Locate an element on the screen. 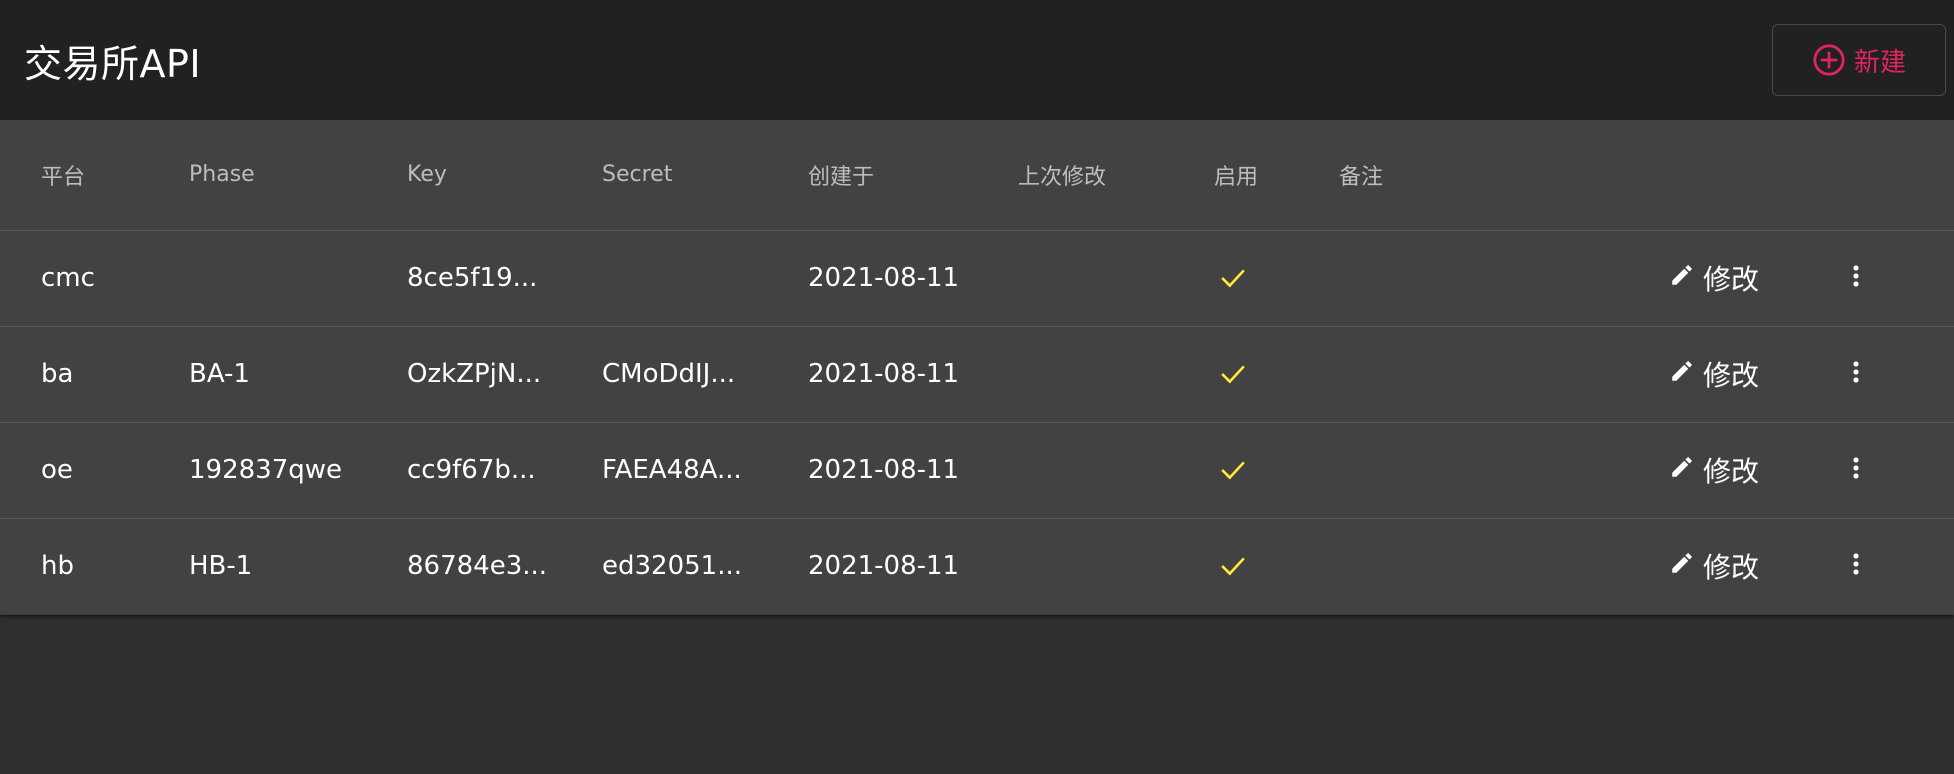  new-button-label: 新建 is located at coordinates (1879, 61).